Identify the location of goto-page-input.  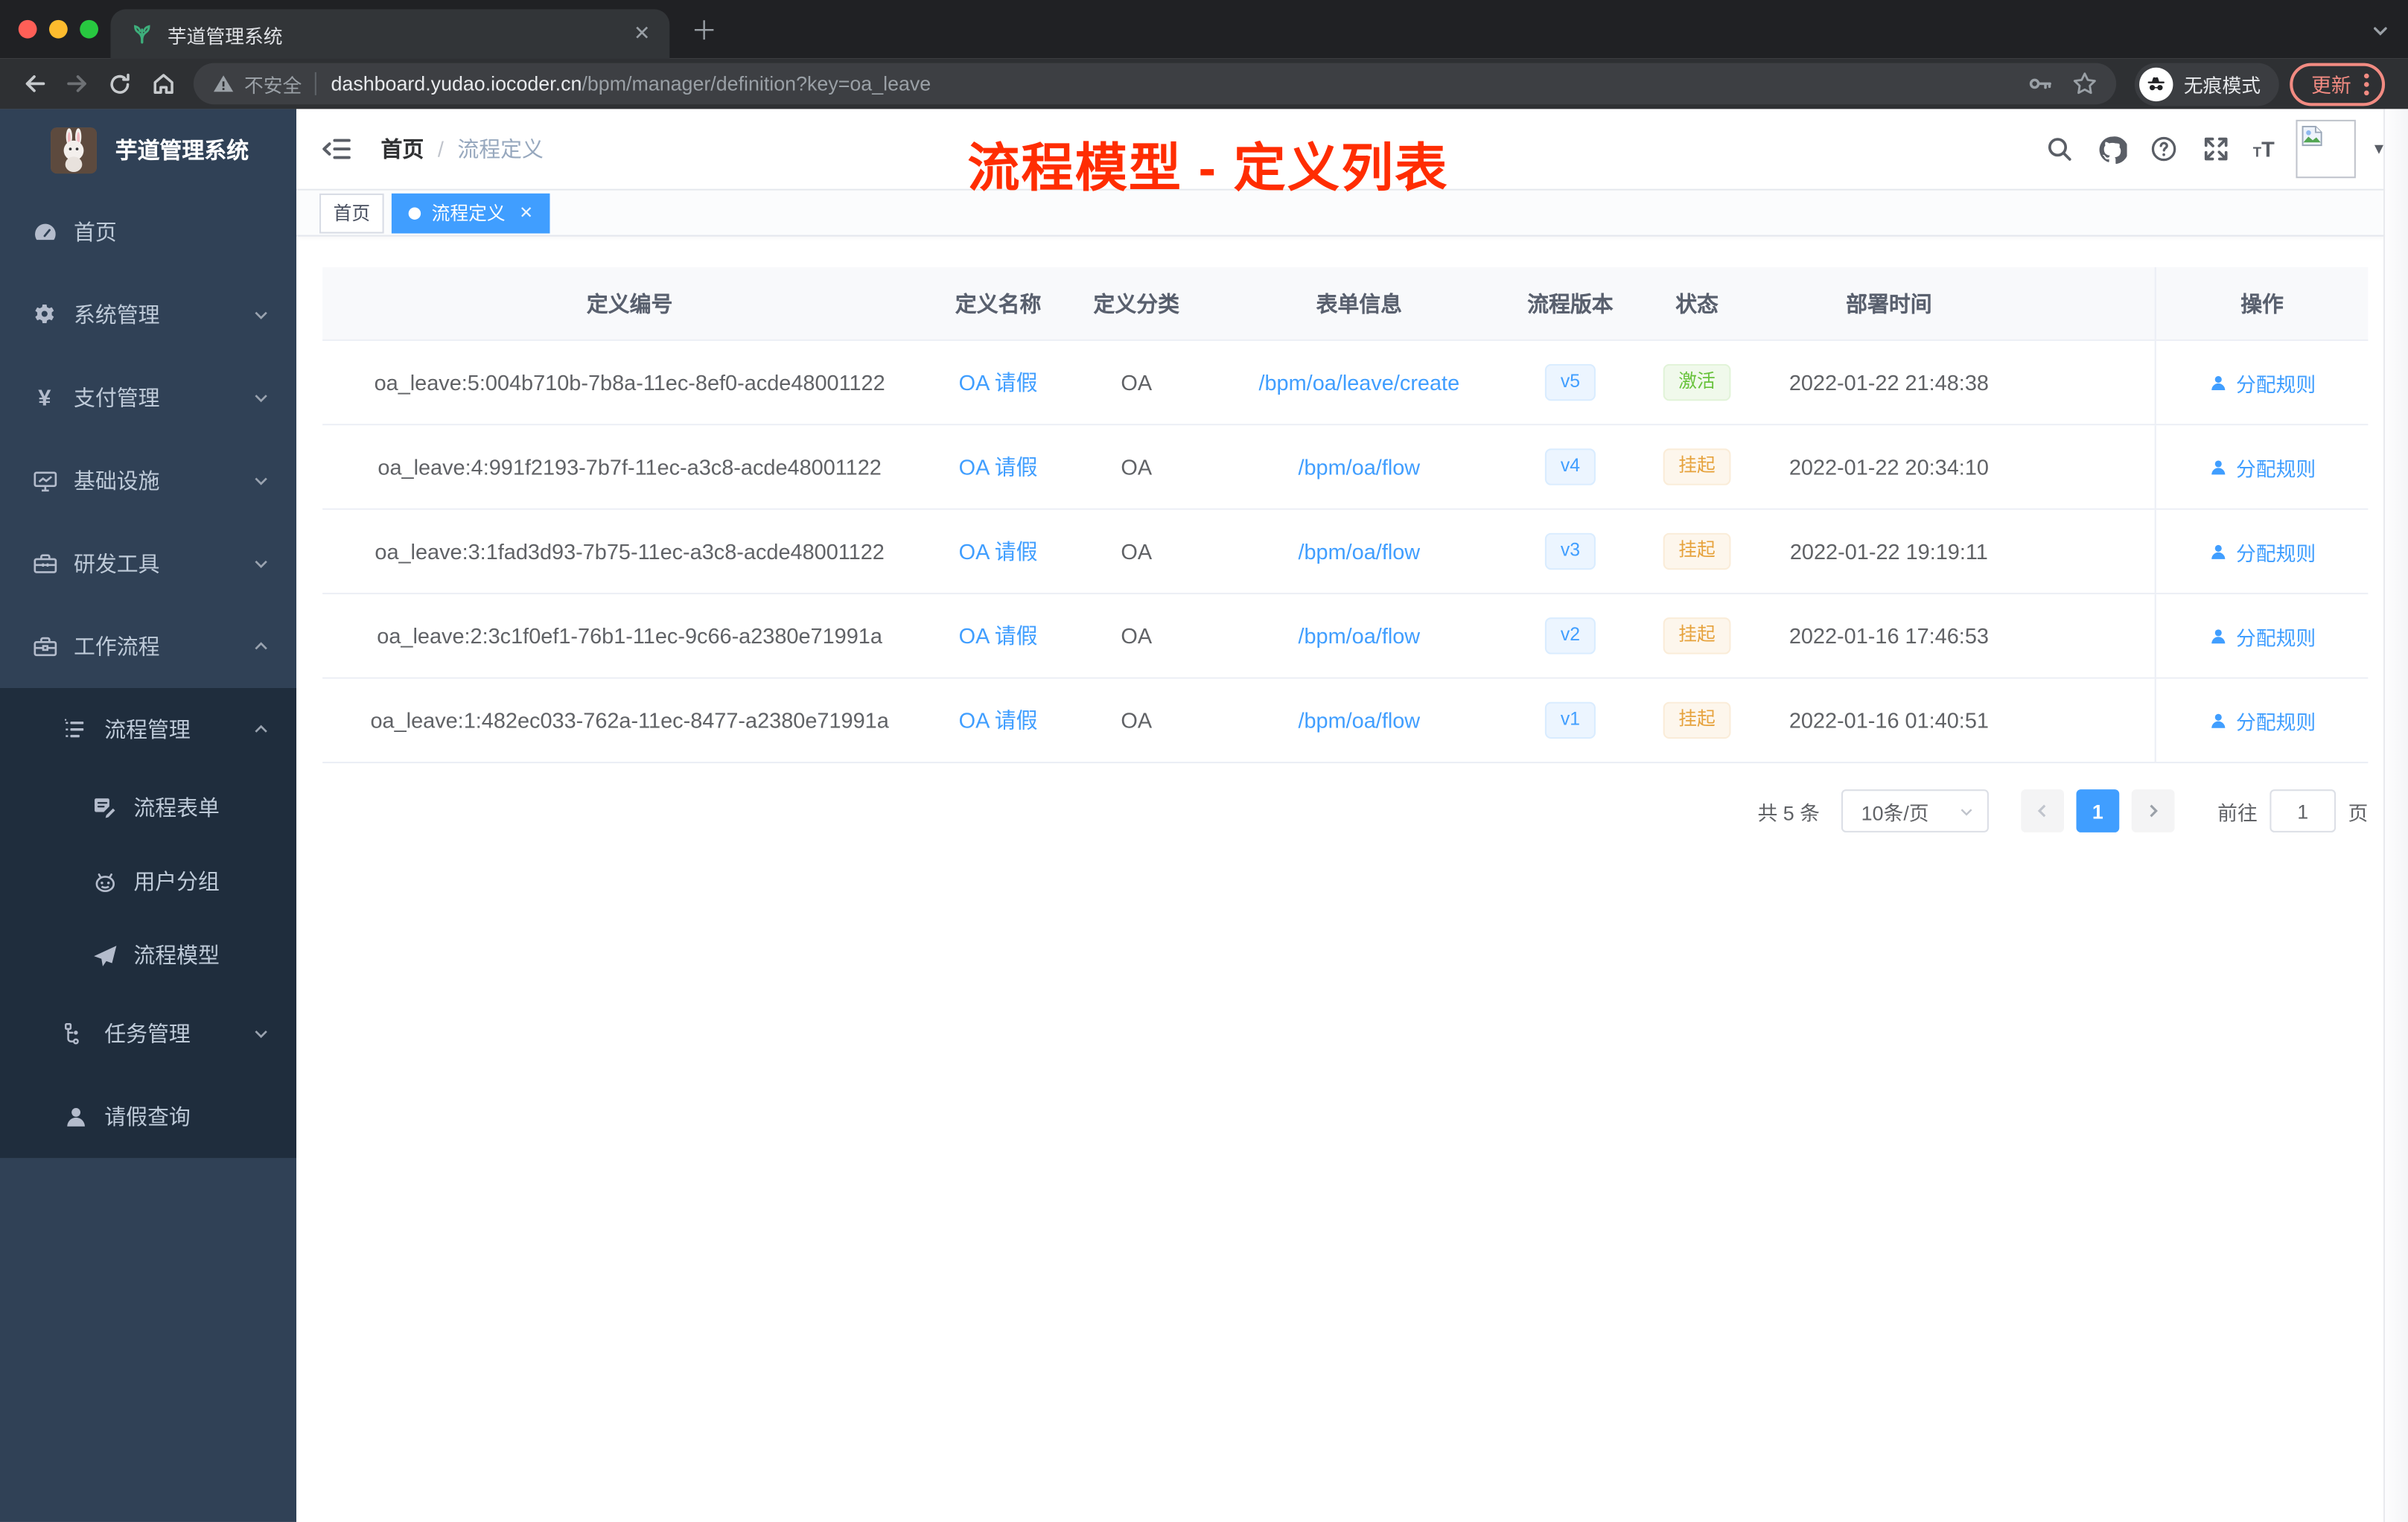
(2303, 810).